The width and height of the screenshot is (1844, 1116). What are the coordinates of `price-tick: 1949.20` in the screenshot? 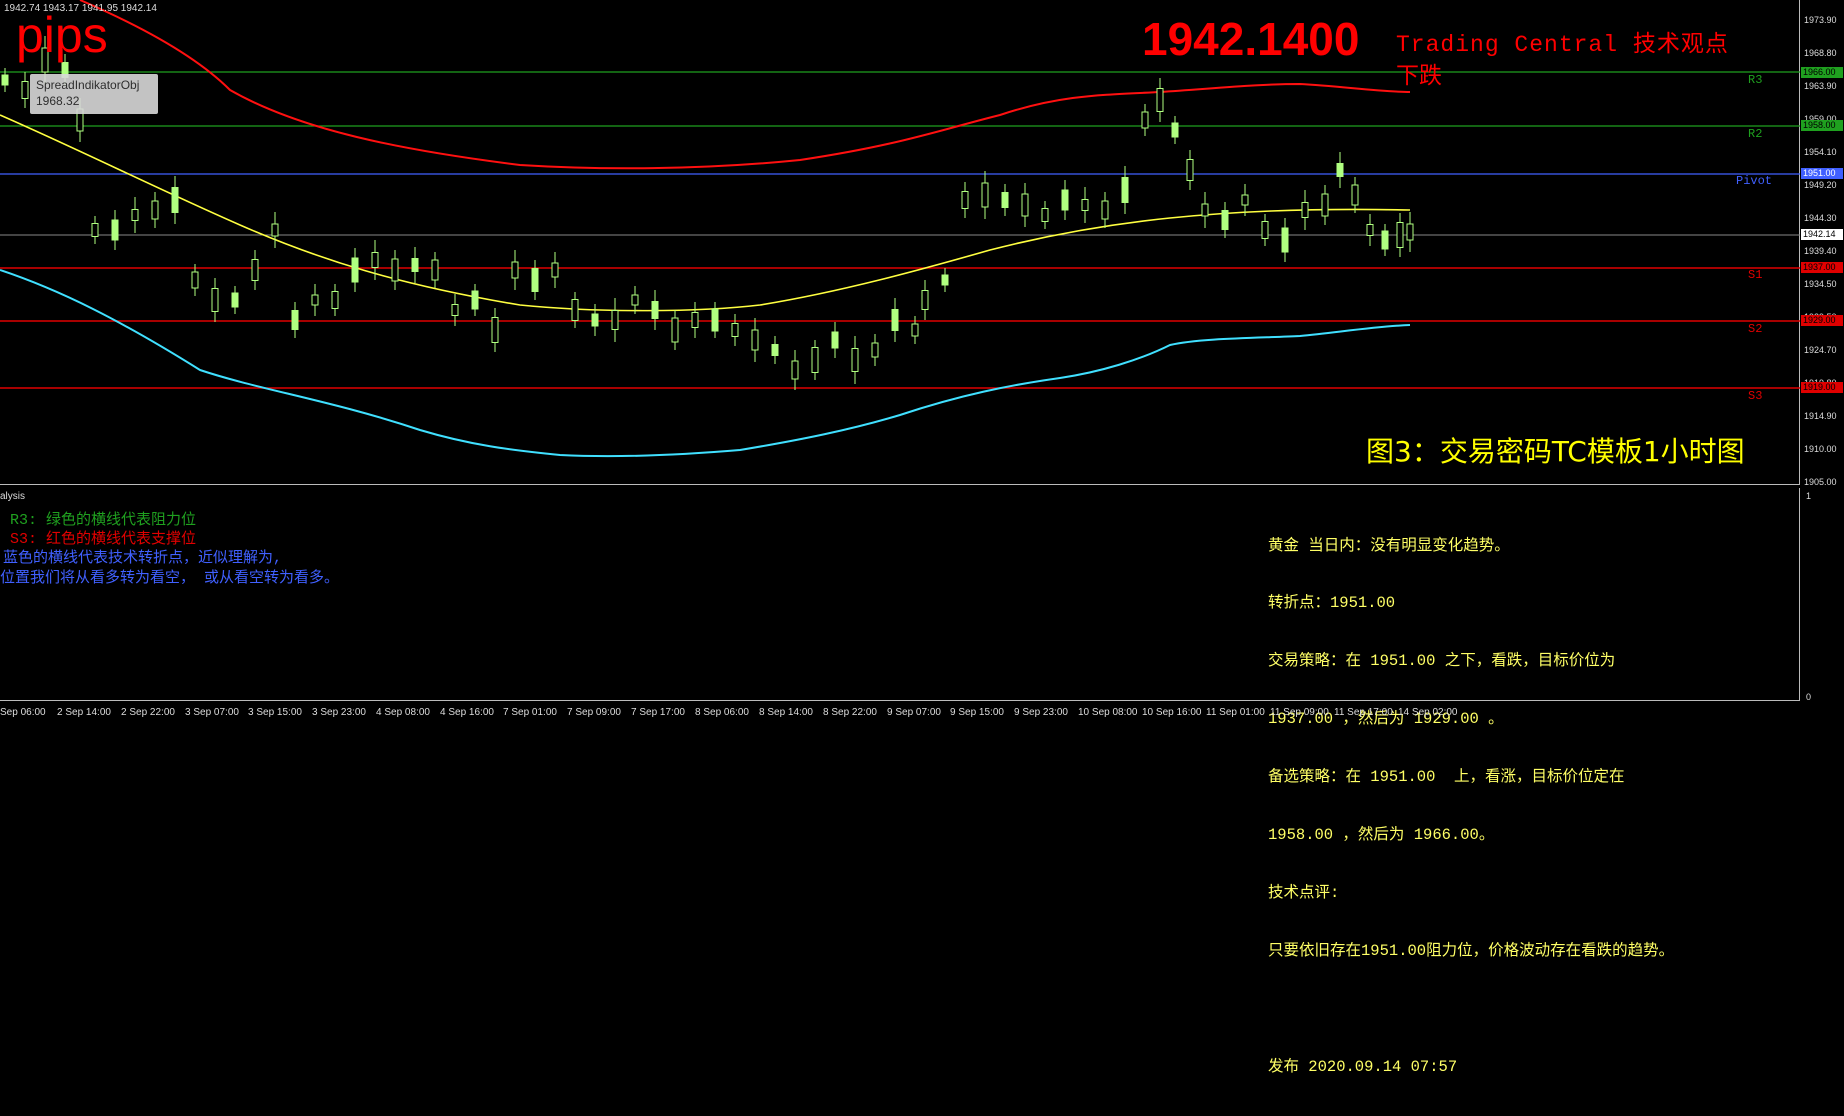 It's located at (1820, 185).